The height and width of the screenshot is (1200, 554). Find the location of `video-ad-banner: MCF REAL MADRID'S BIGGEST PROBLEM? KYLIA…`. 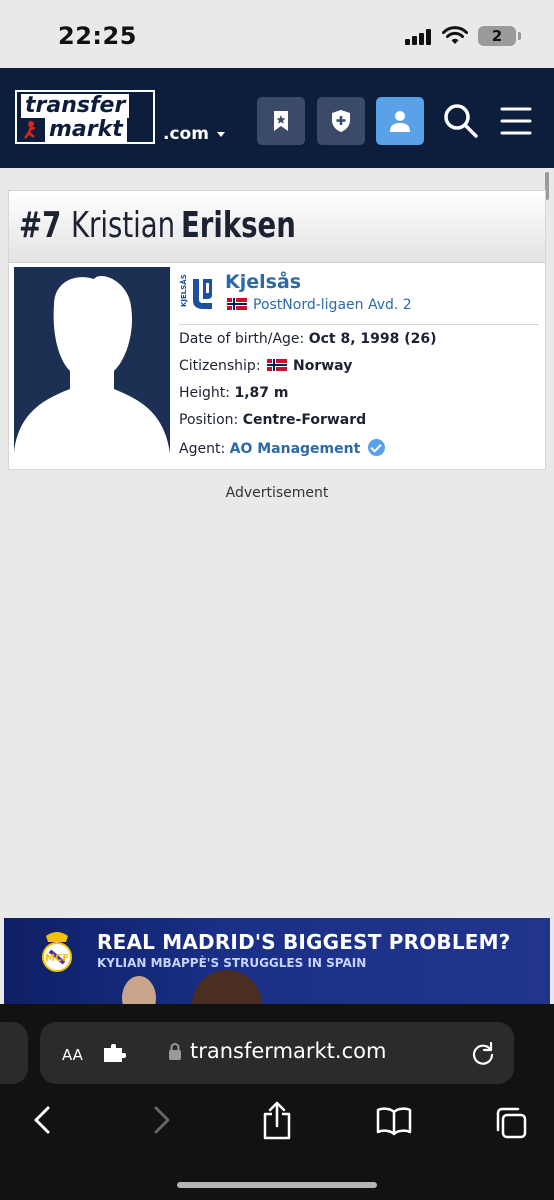

video-ad-banner: MCF REAL MADRID'S BIGGEST PROBLEM? KYLIA… is located at coordinates (277, 968).